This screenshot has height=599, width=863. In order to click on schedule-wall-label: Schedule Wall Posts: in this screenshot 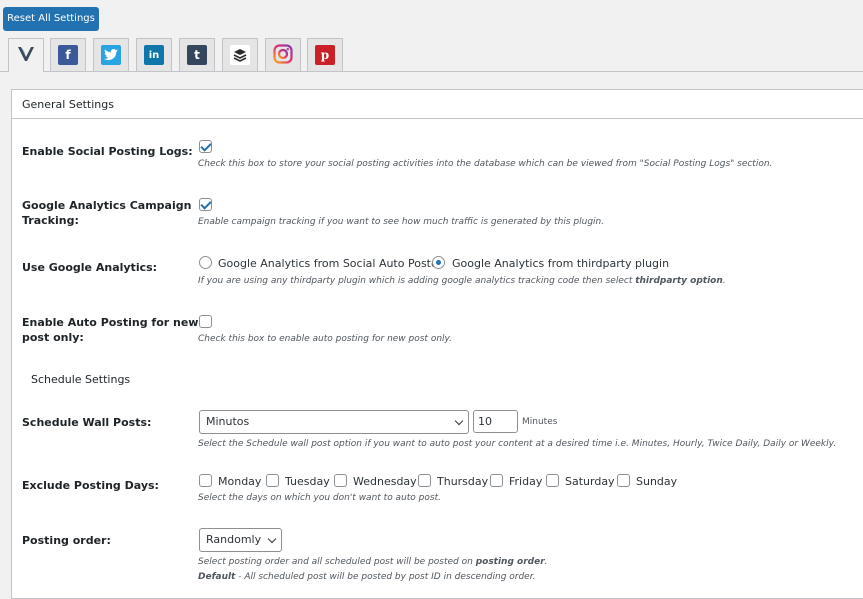, I will do `click(87, 422)`.